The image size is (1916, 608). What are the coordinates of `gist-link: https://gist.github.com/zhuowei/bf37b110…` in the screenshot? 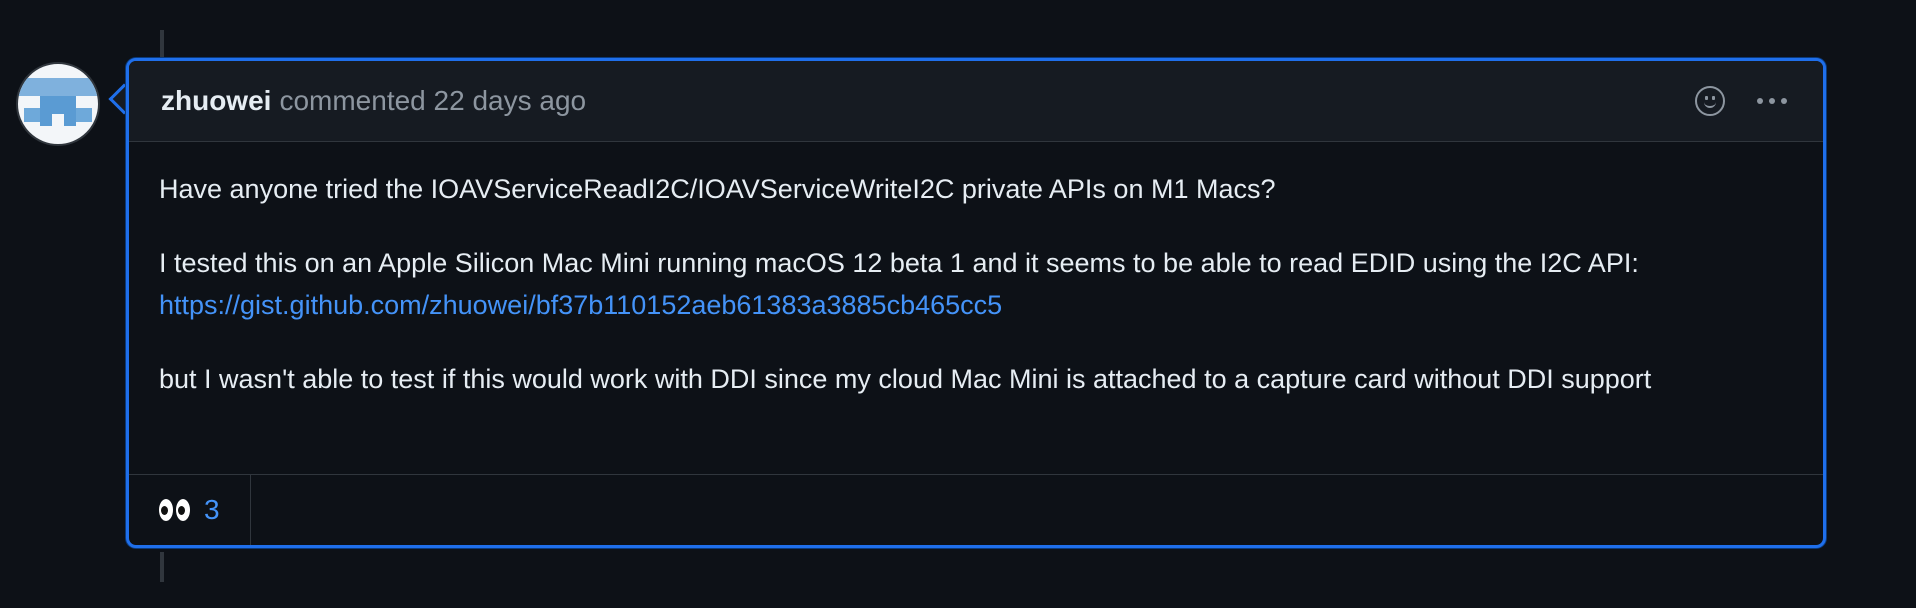 It's located at (580, 305).